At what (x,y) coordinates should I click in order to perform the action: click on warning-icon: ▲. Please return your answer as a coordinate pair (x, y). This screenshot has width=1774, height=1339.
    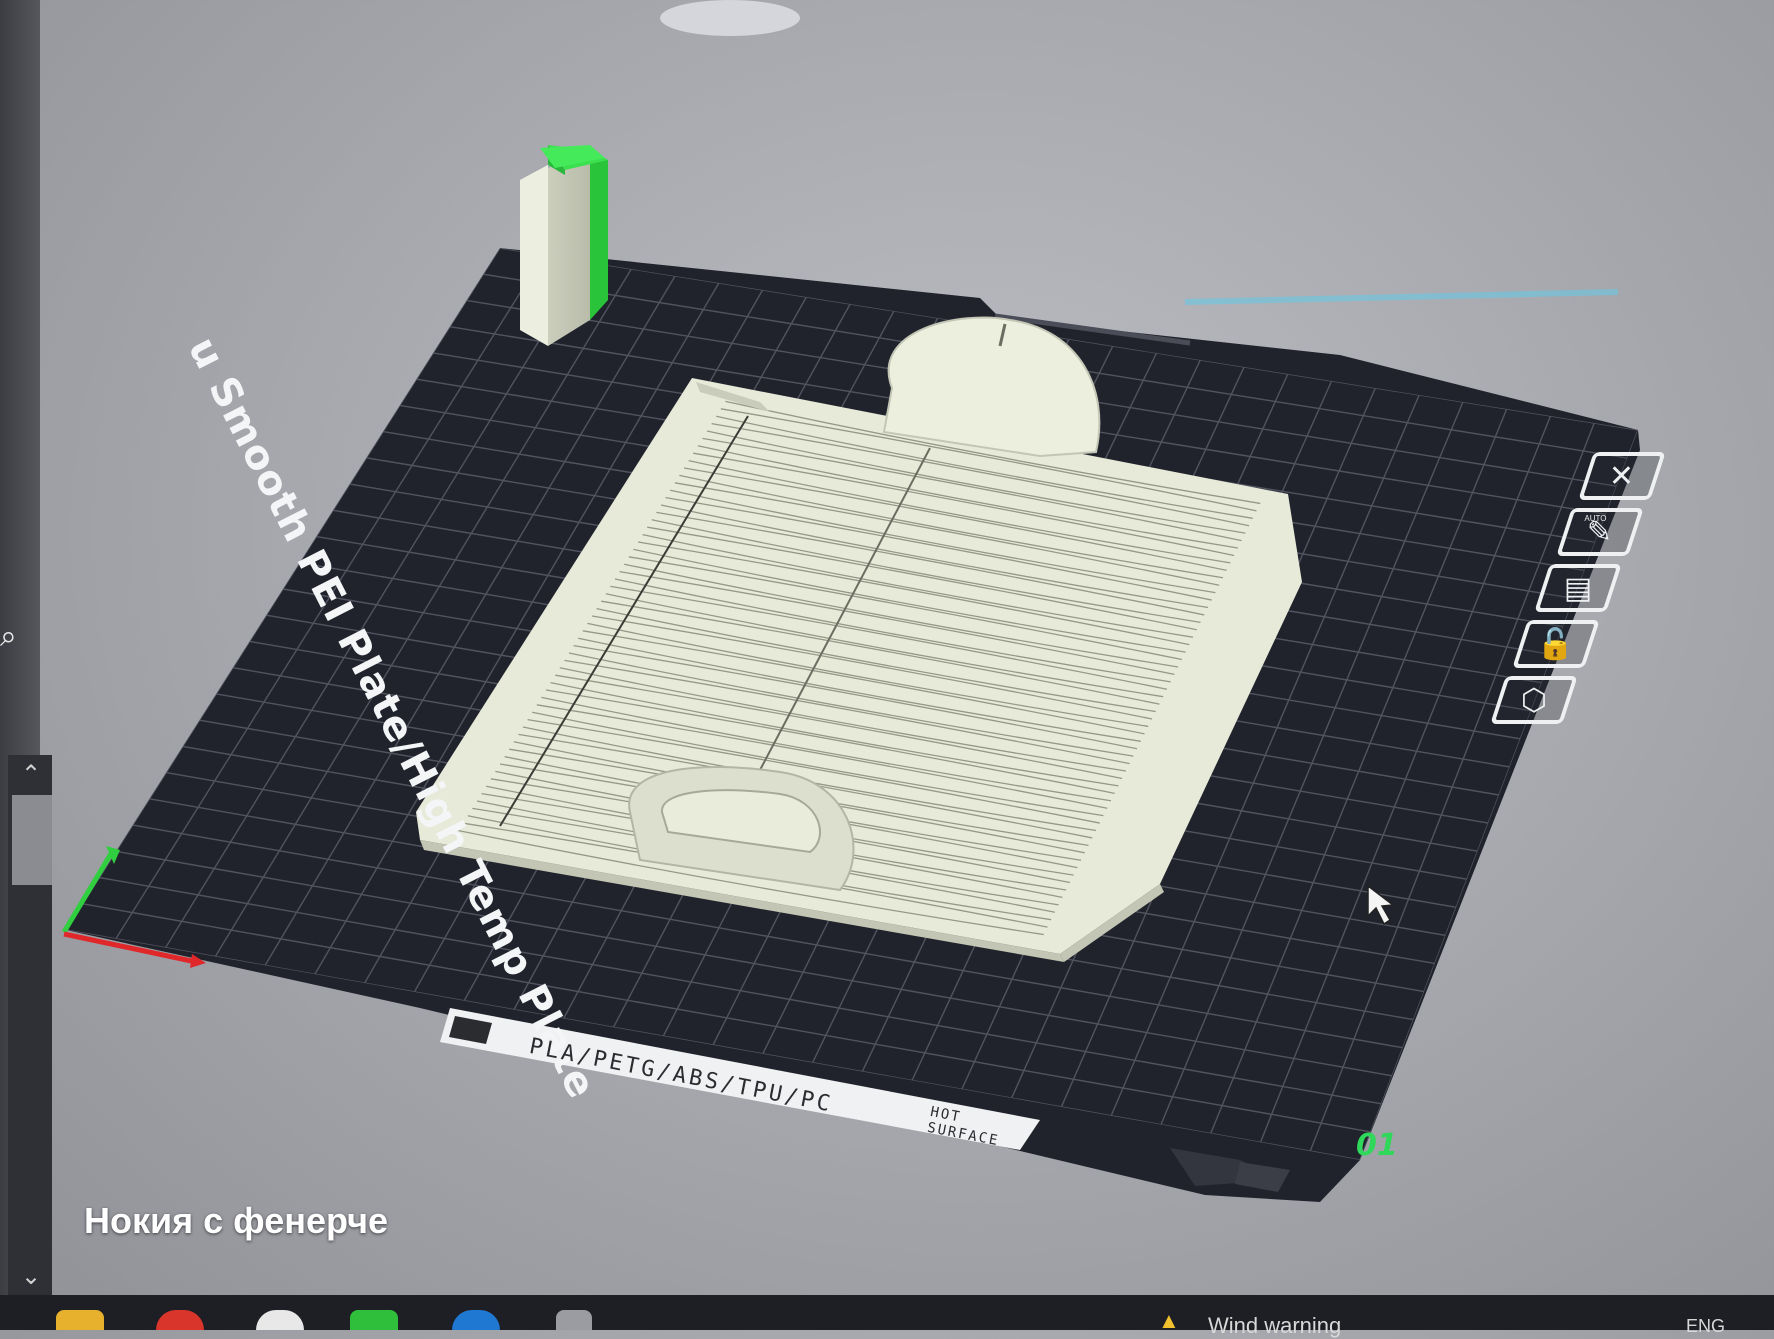
    Looking at the image, I should click on (1169, 1320).